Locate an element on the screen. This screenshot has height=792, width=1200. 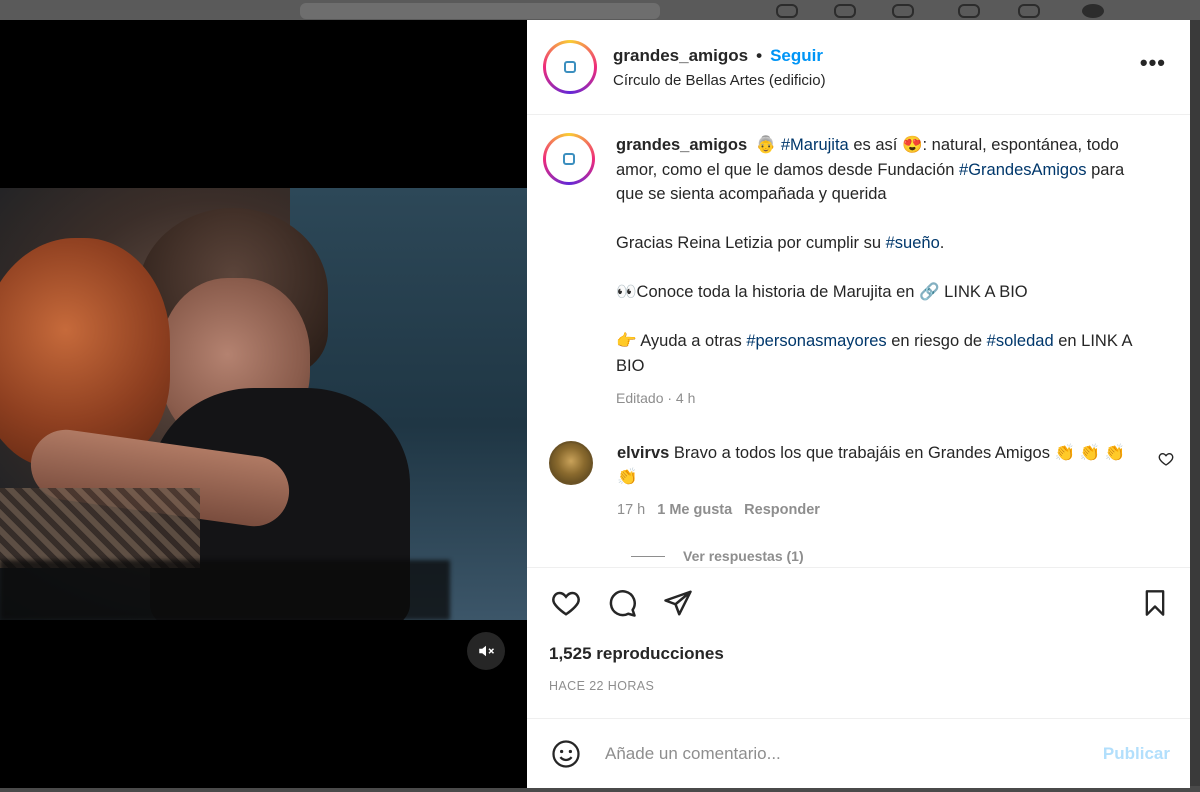
send-icon is located at coordinates (678, 603).